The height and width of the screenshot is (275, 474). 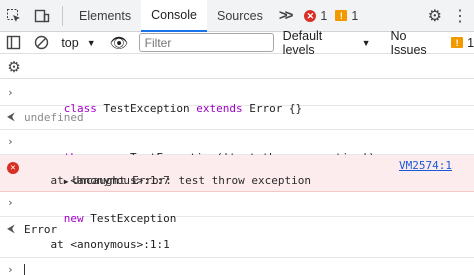 What do you see at coordinates (457, 42) in the screenshot?
I see `issues-warning-icon: !` at bounding box center [457, 42].